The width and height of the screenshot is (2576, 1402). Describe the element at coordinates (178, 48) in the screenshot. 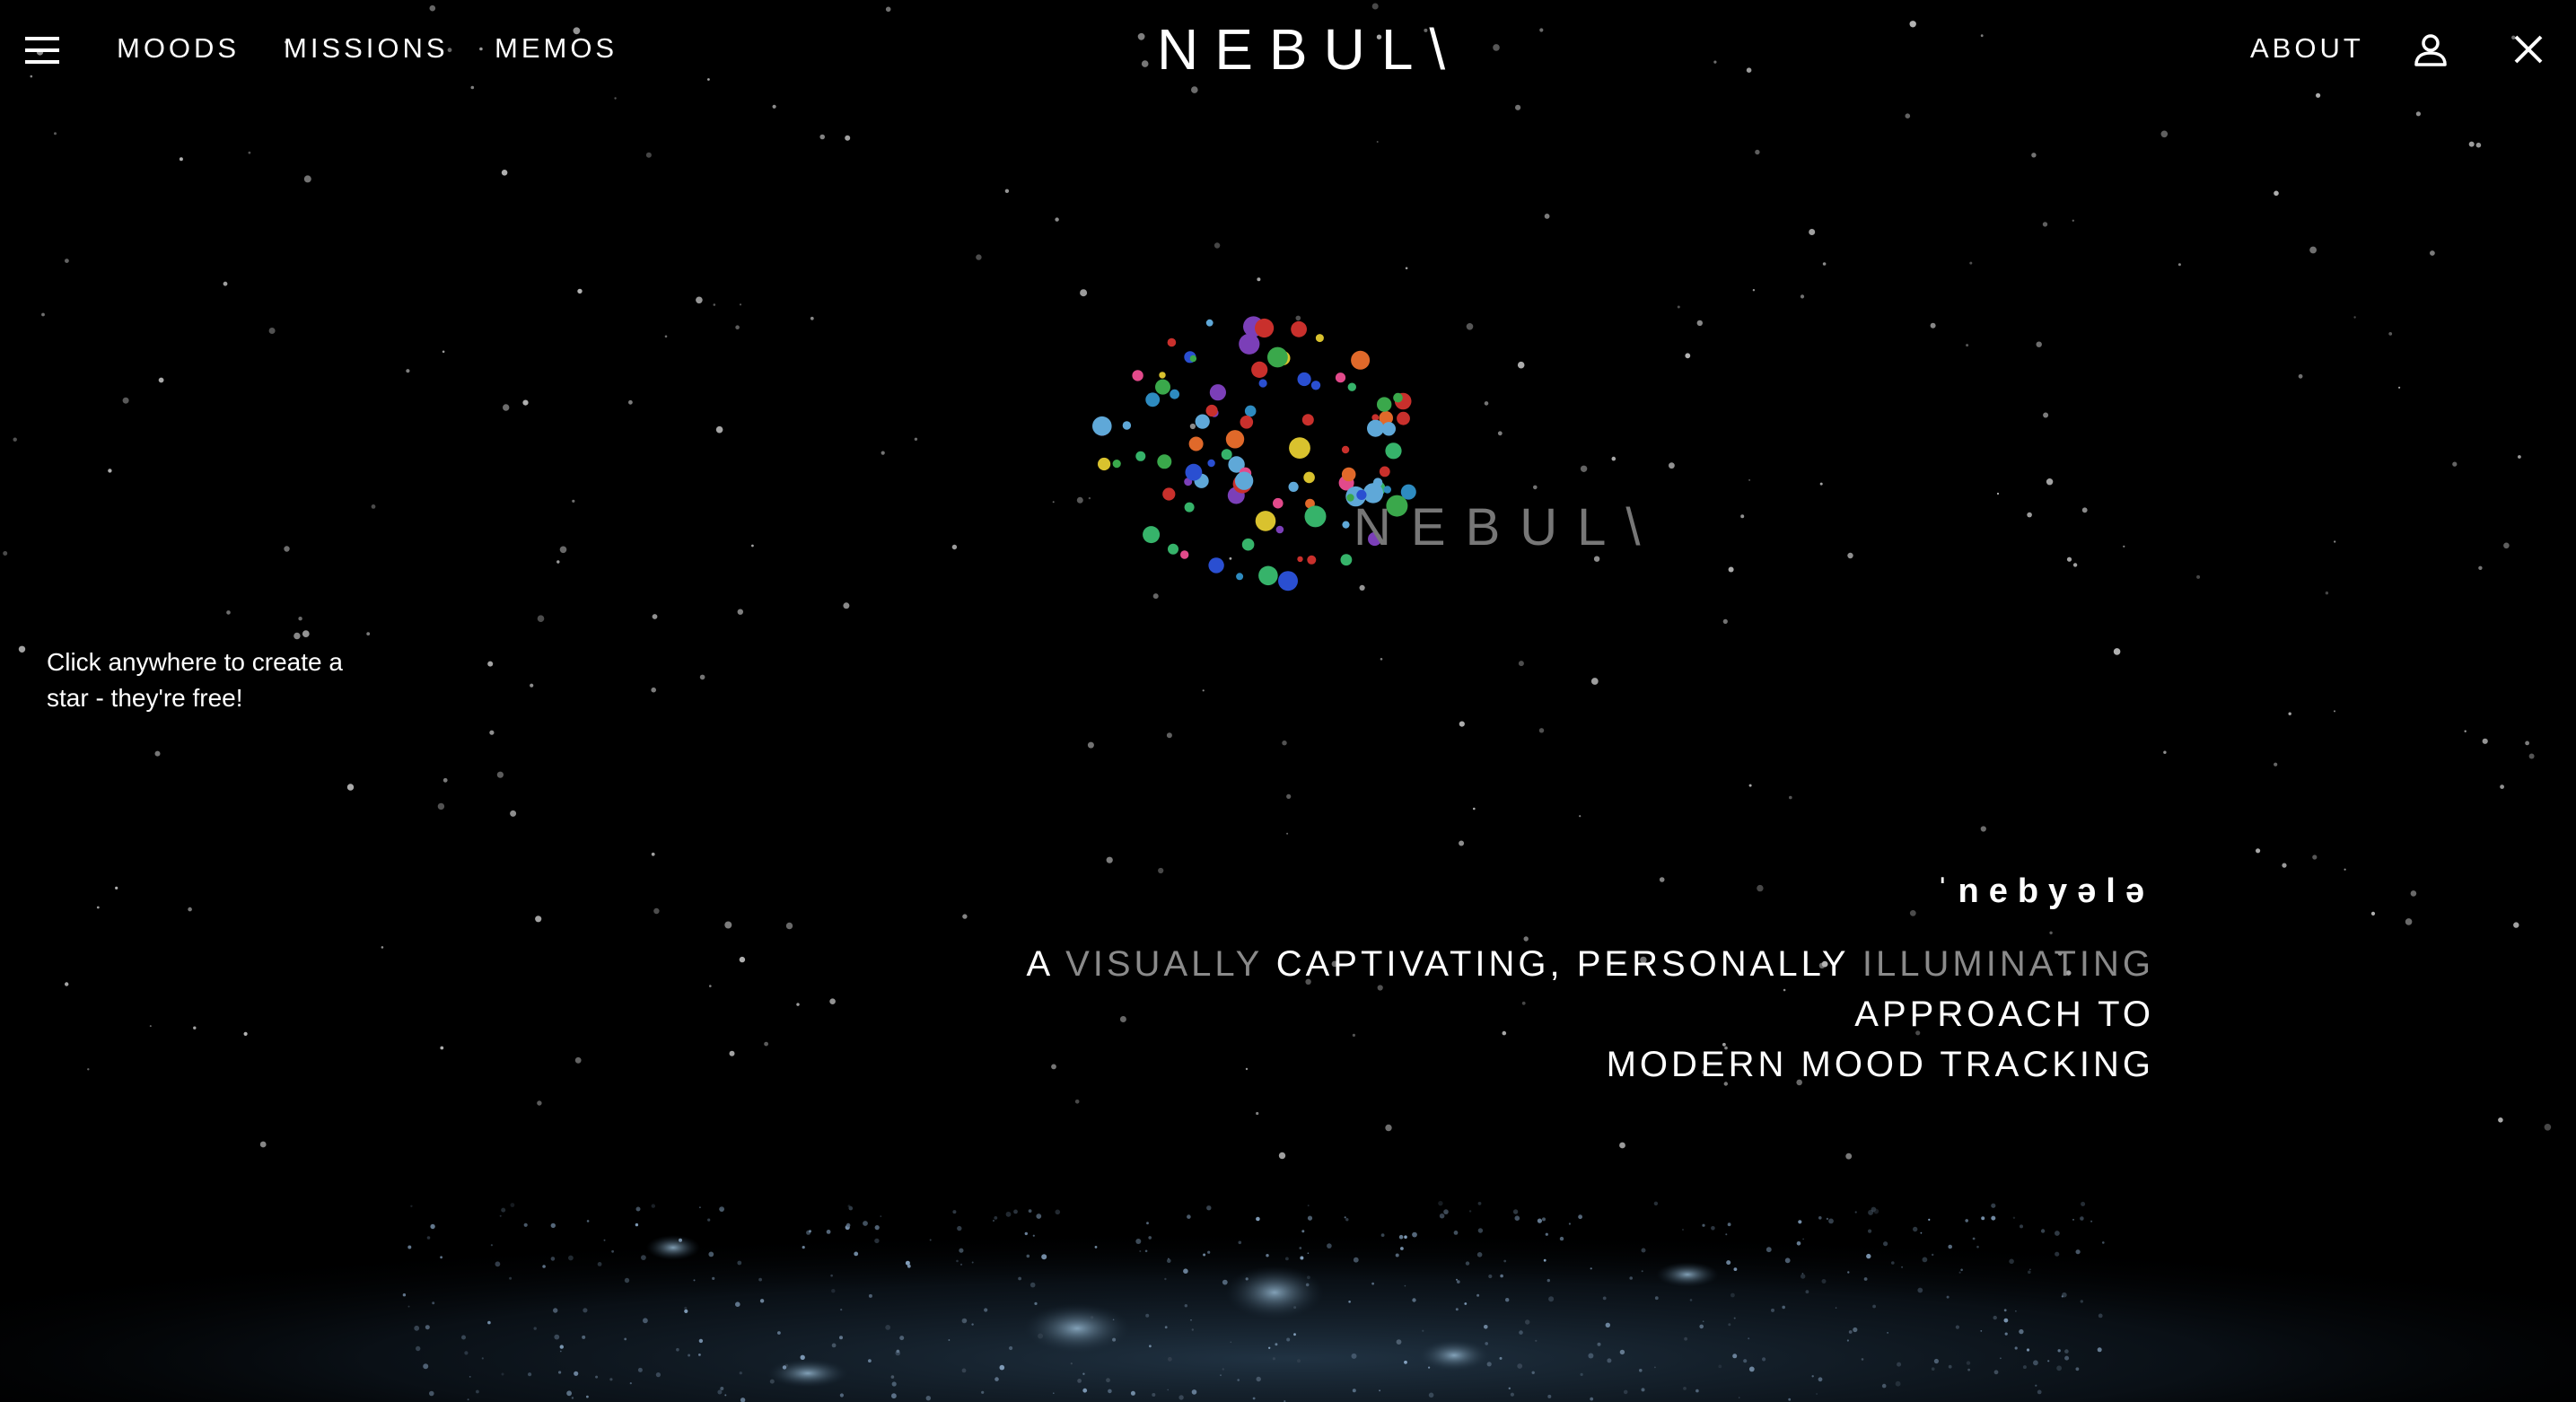

I see `nav-link-moods: MOODS` at that location.